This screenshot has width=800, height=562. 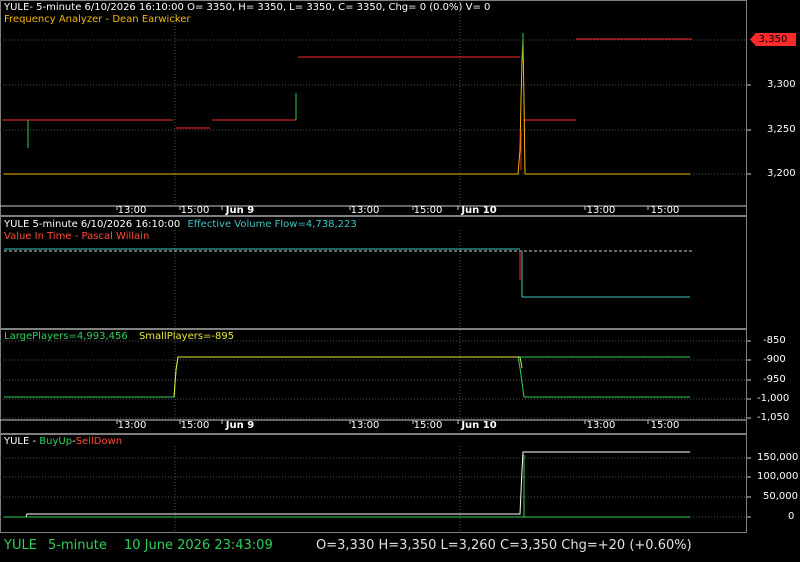 I want to click on price-axis-tick: 3,250, so click(x=781, y=129).